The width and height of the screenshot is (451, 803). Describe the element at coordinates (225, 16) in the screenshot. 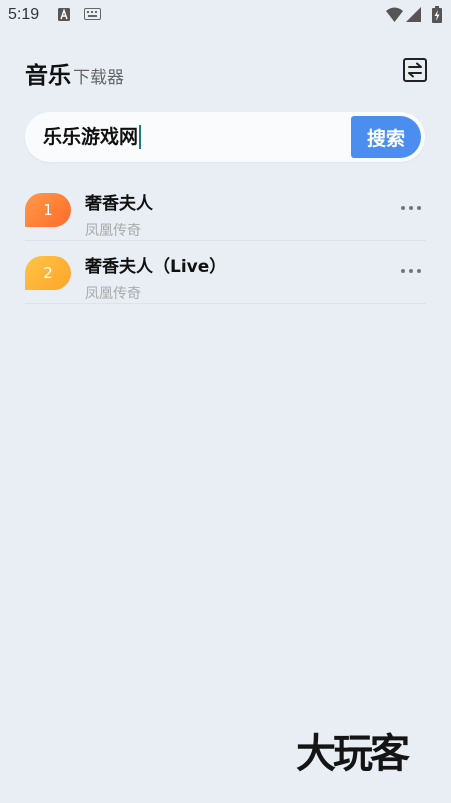

I see `status-bar: 5:19` at that location.